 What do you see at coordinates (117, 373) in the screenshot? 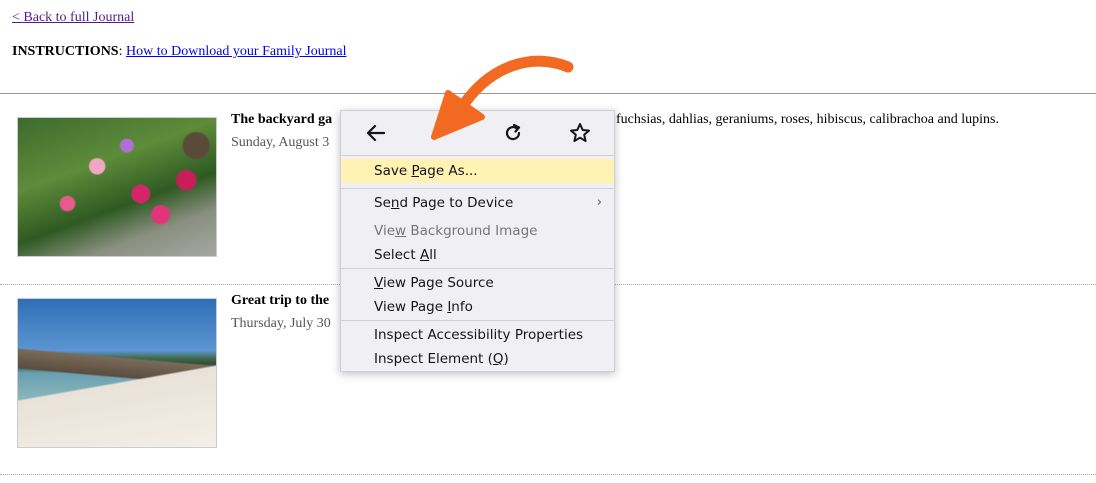
I see `beach-photo` at bounding box center [117, 373].